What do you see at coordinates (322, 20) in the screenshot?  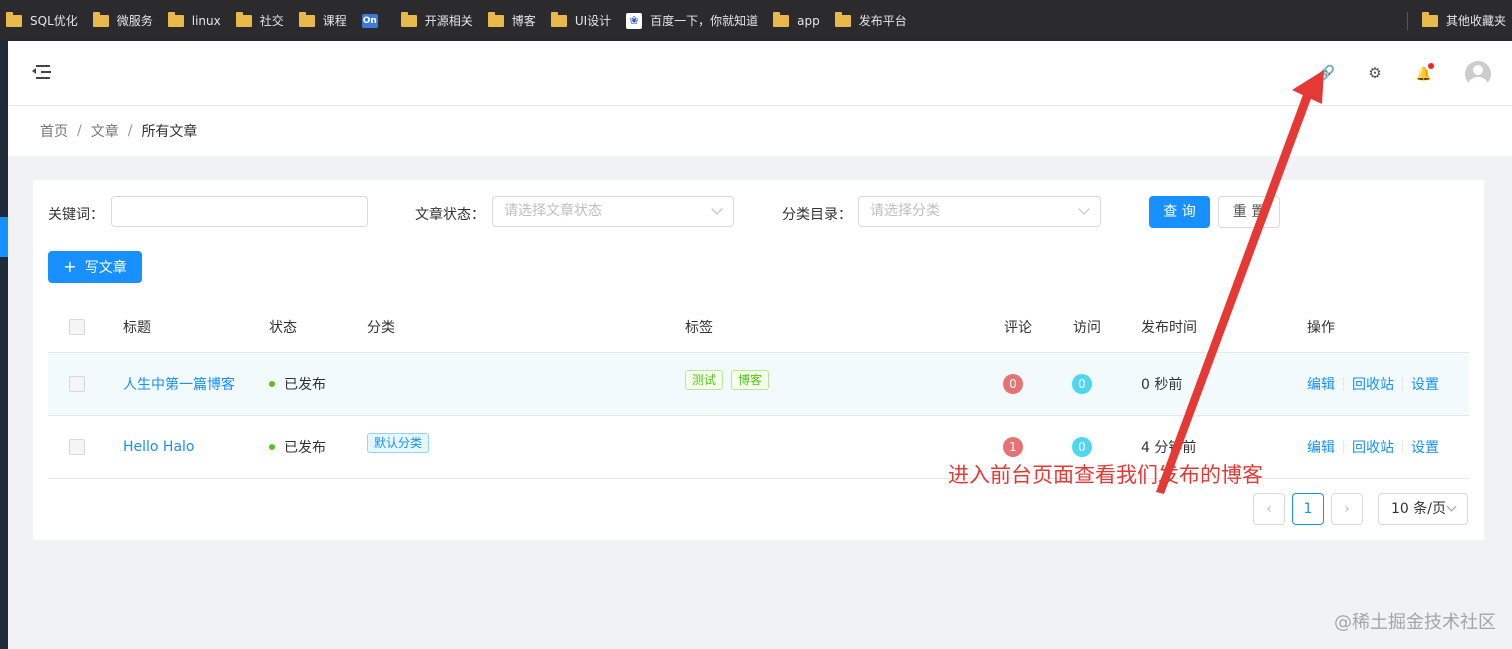 I see `bookmark-course: 课程` at bounding box center [322, 20].